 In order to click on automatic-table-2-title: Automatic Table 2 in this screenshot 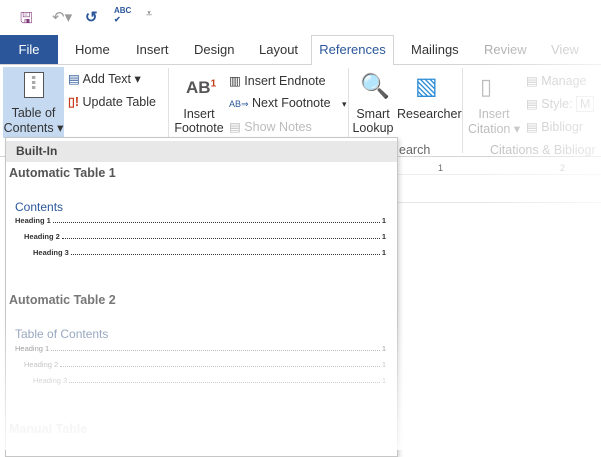, I will do `click(62, 300)`.